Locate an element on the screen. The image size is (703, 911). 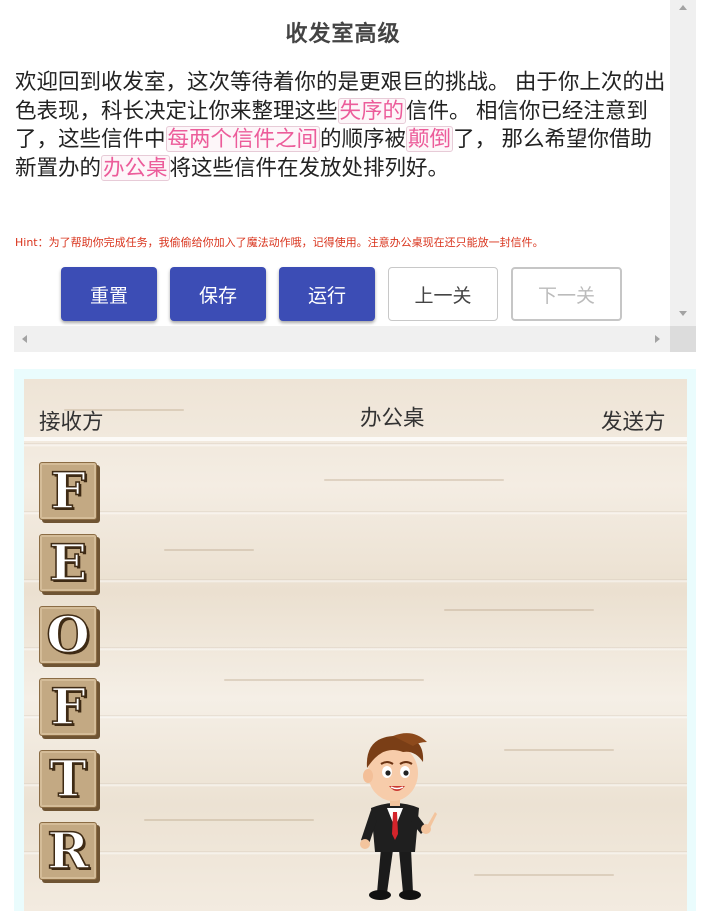
scroll-right-arrow-icon is located at coordinates (657, 339).